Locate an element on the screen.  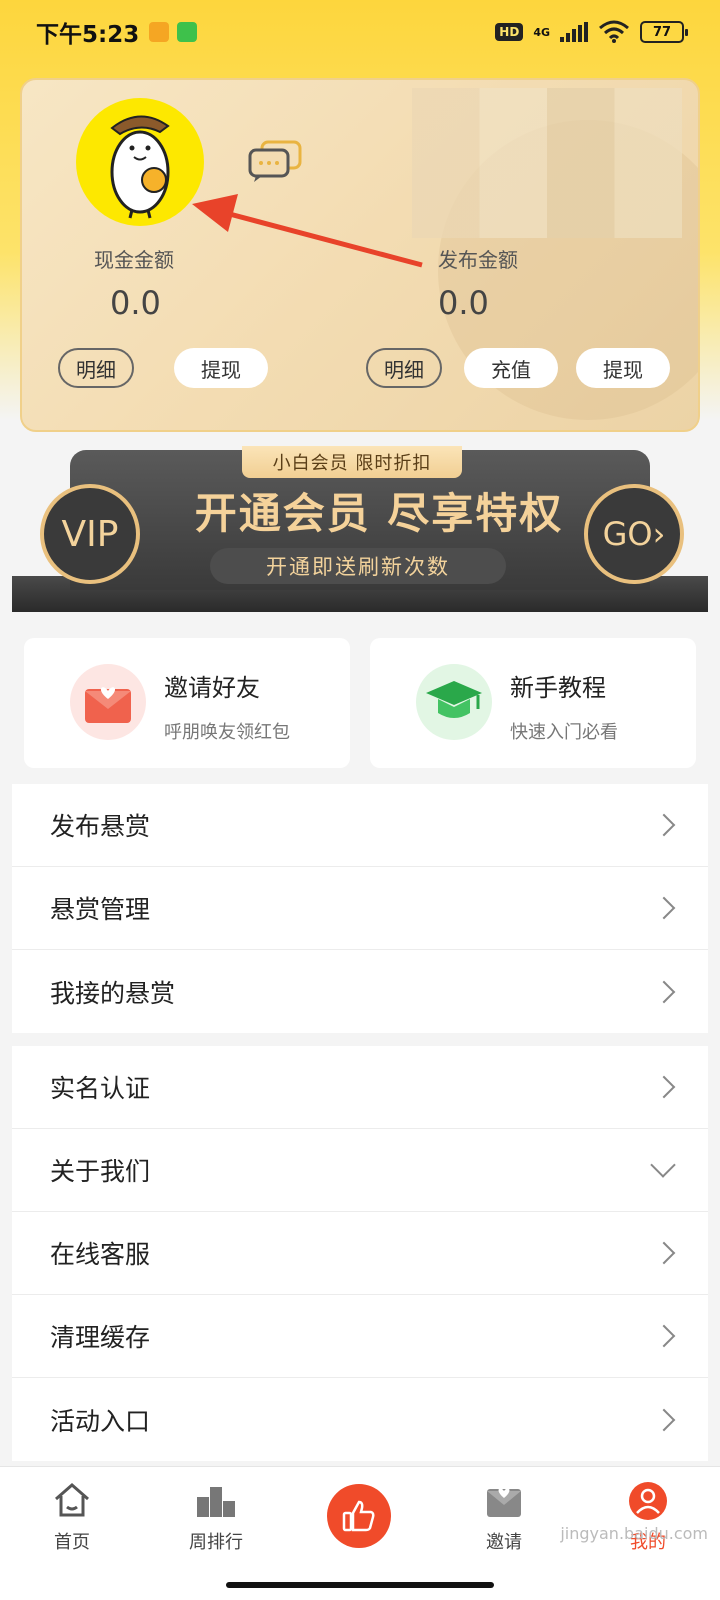
publish-amount-label: 发布金额 is located at coordinates (478, 260).